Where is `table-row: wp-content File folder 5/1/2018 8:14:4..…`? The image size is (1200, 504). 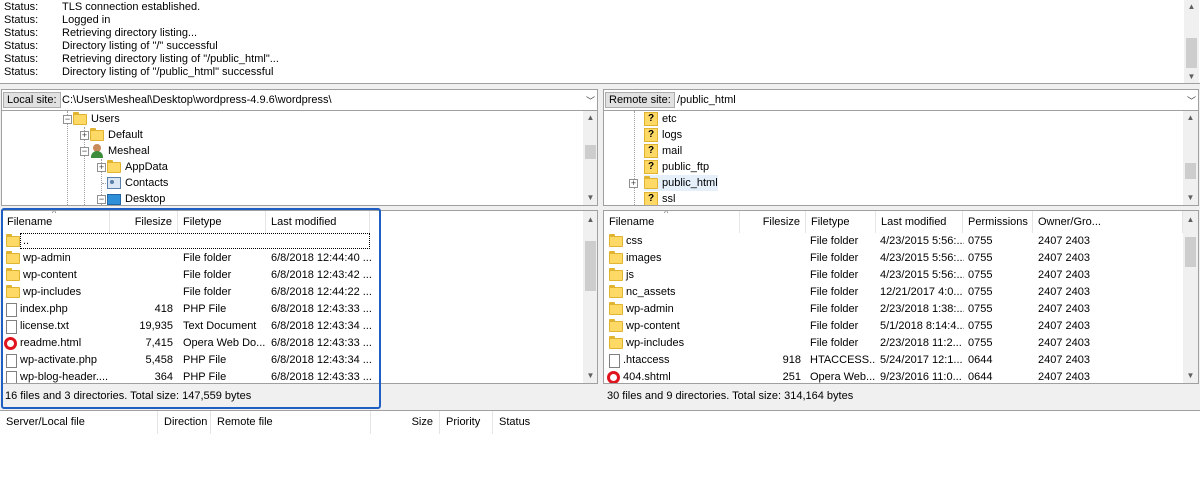
table-row: wp-content File folder 5/1/2018 8:14:4..… is located at coordinates (901, 326).